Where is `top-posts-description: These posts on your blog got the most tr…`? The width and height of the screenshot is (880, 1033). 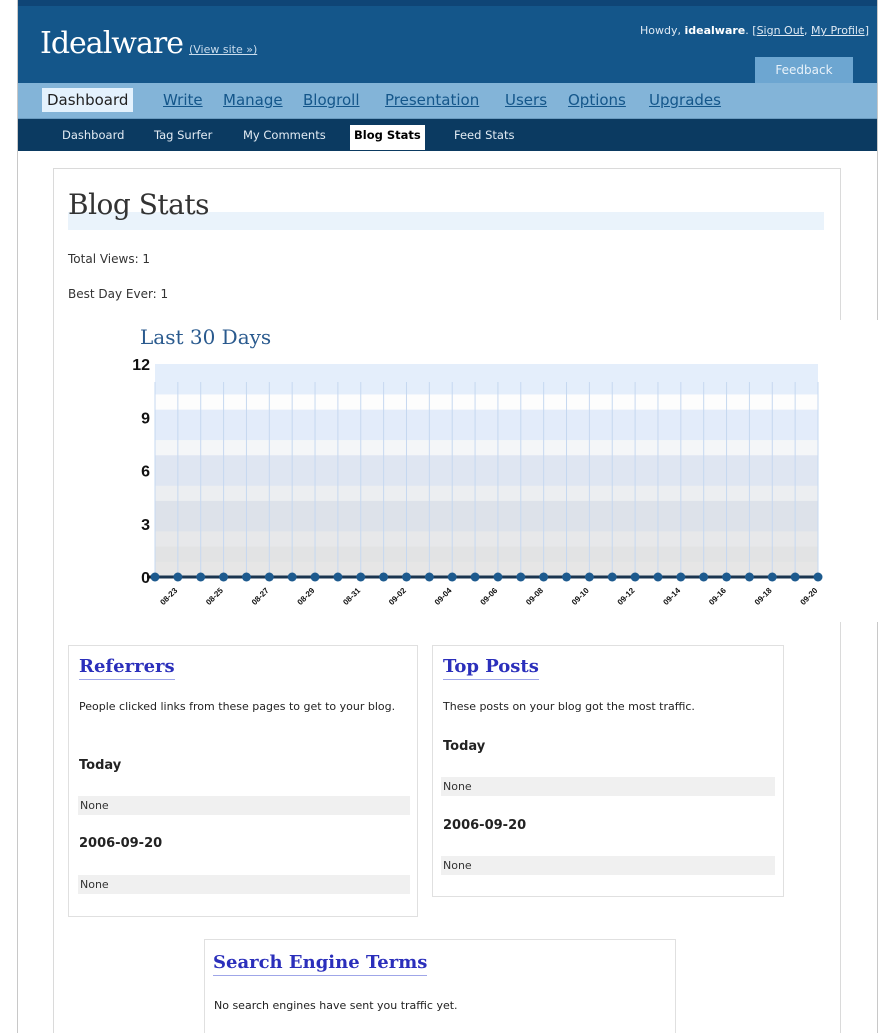
top-posts-description: These posts on your blog got the most tr… is located at coordinates (569, 706).